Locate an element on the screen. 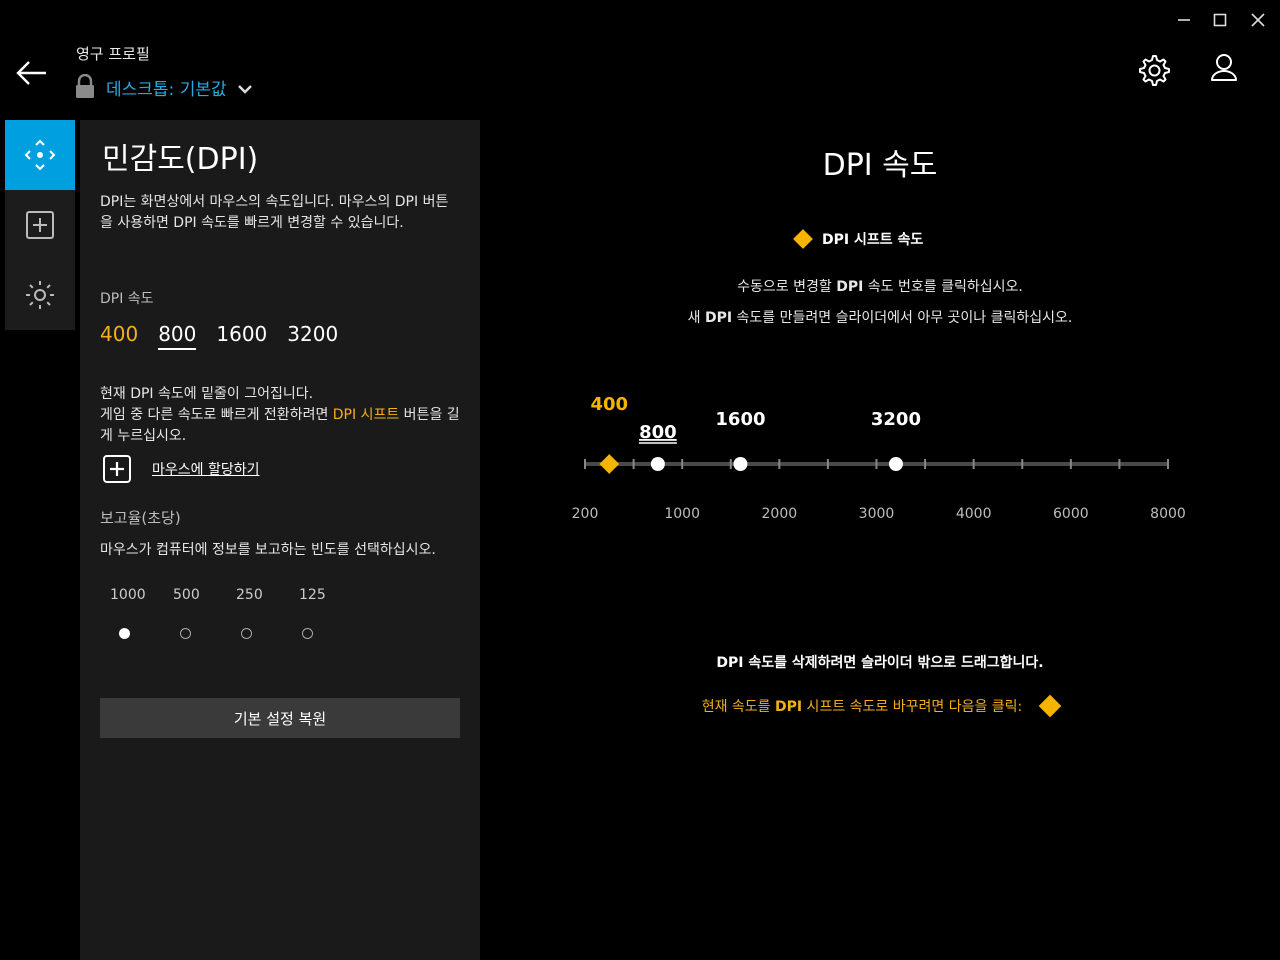 The height and width of the screenshot is (960, 1280). dpi-point-label-400: 400 is located at coordinates (610, 404).